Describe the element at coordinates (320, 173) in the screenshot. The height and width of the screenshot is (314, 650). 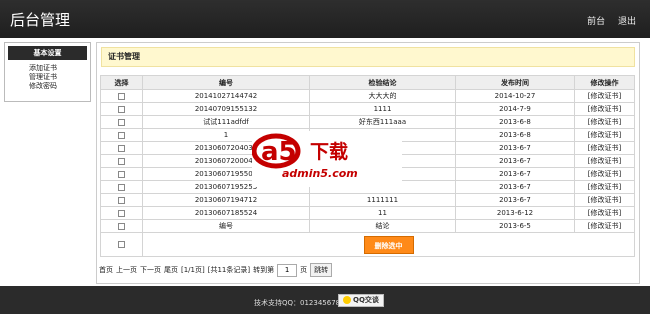
I see `watermark-url: admin5.com` at that location.